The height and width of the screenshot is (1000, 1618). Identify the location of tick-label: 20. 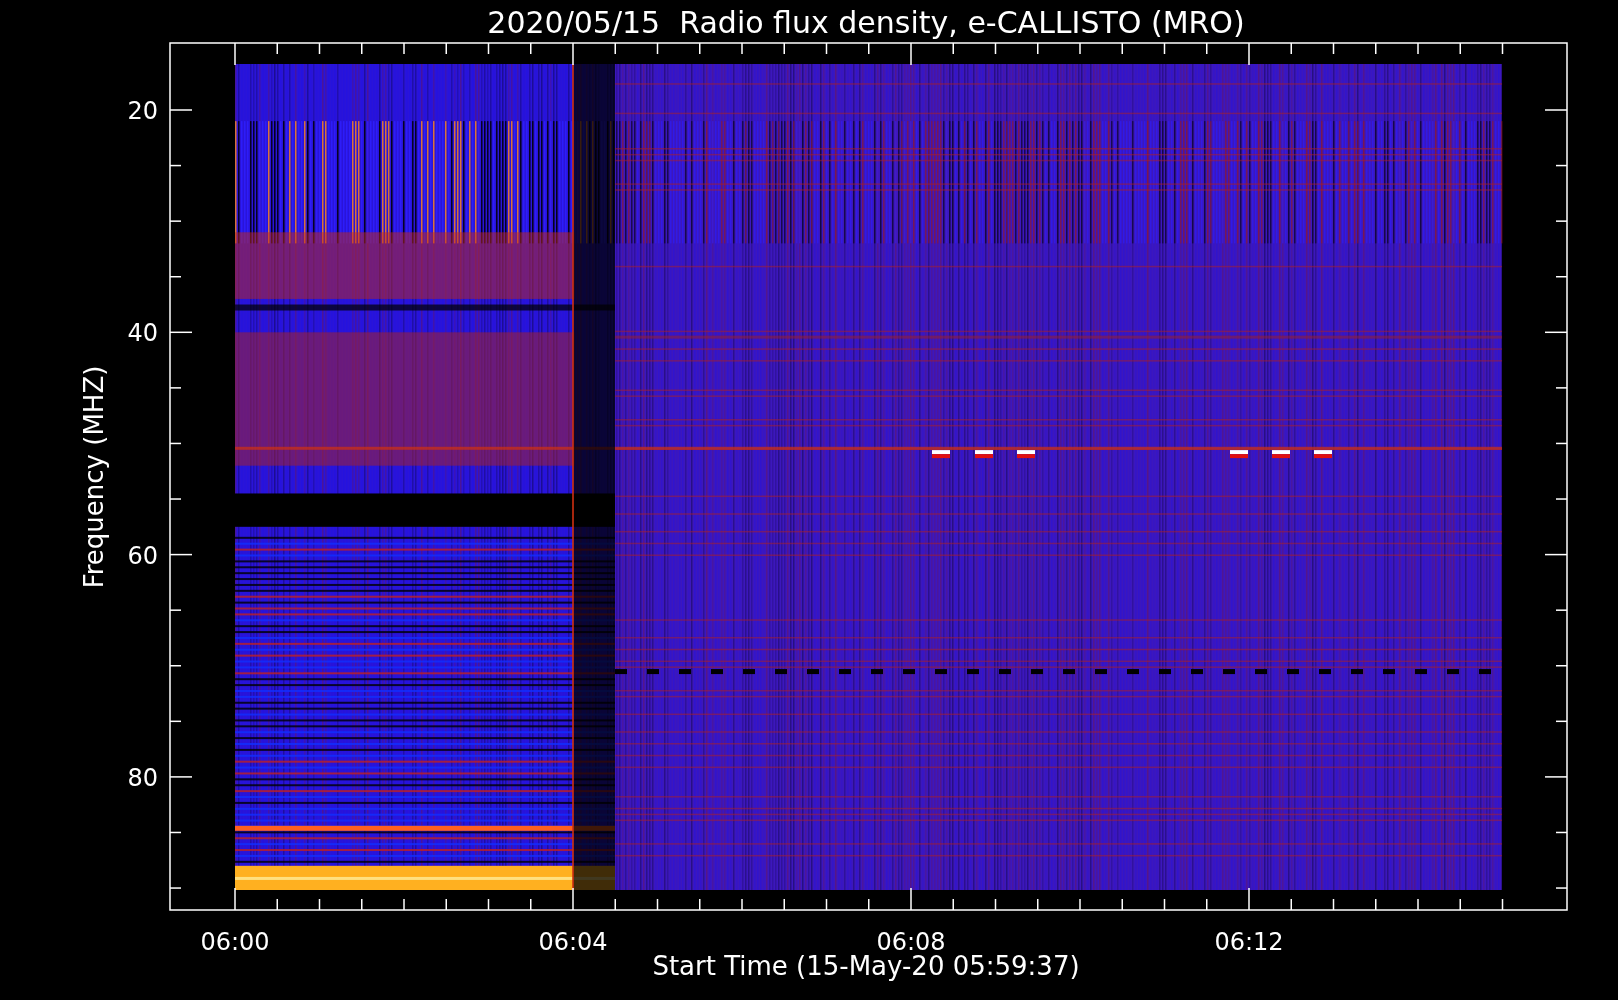
(142, 111).